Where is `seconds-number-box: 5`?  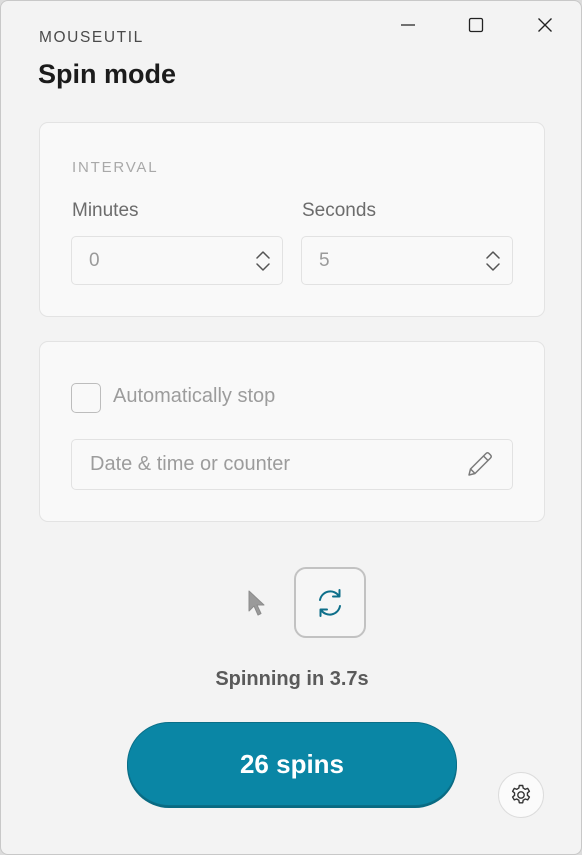
seconds-number-box: 5 is located at coordinates (407, 260).